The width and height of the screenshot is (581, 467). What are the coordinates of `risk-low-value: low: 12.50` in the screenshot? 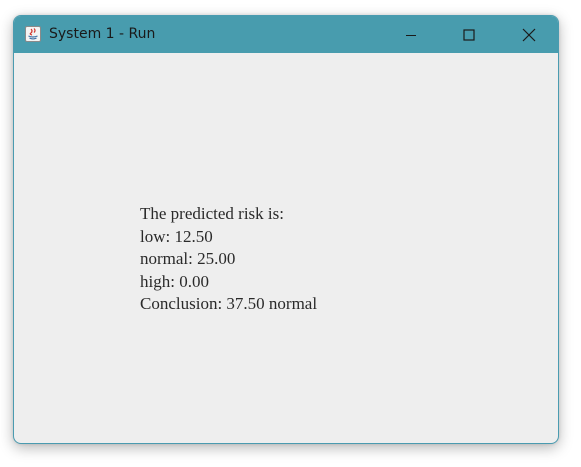 It's located at (176, 236).